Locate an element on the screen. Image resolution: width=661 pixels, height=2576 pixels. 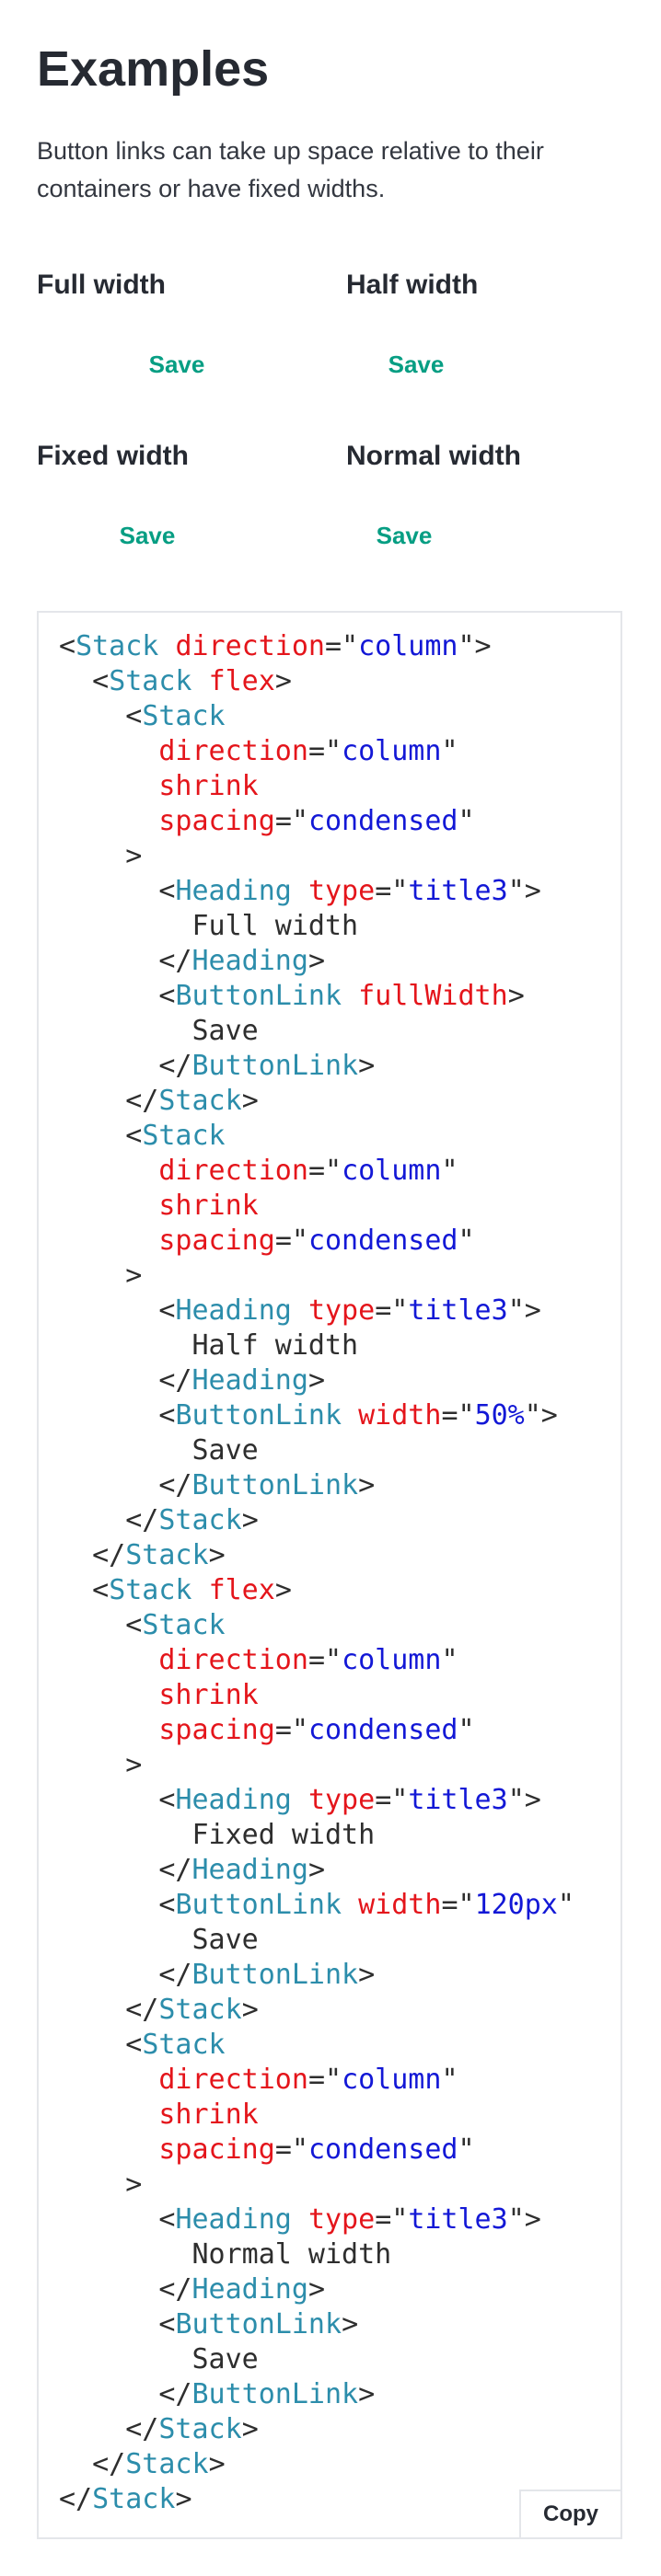
full-width-save-button: Save is located at coordinates (177, 364).